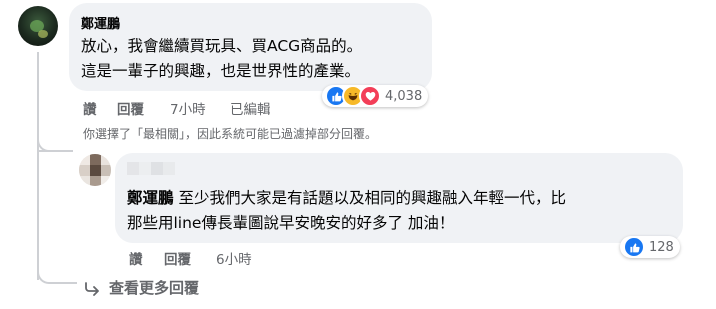 The image size is (716, 309). I want to click on comment-text-line-1: 放心，我會繼續買玩具、買ACG商品的。, so click(222, 46).